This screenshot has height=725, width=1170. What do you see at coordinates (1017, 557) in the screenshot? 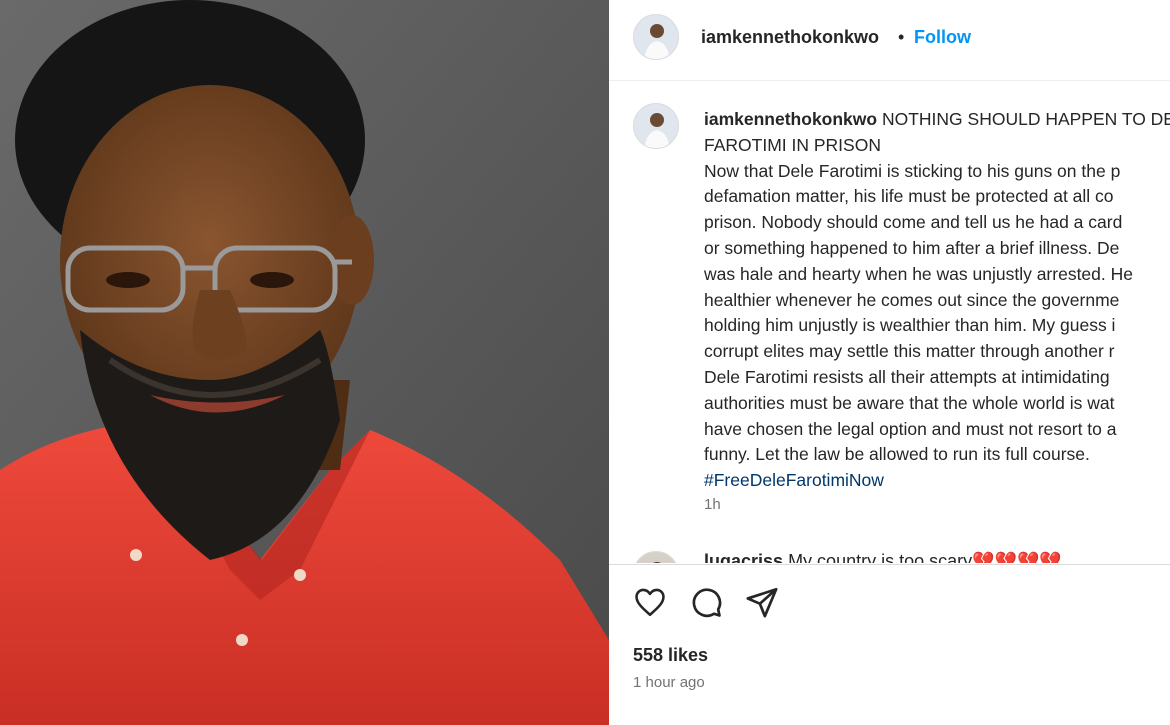
I see `comment-emoji: 💔💔💔💔` at bounding box center [1017, 557].